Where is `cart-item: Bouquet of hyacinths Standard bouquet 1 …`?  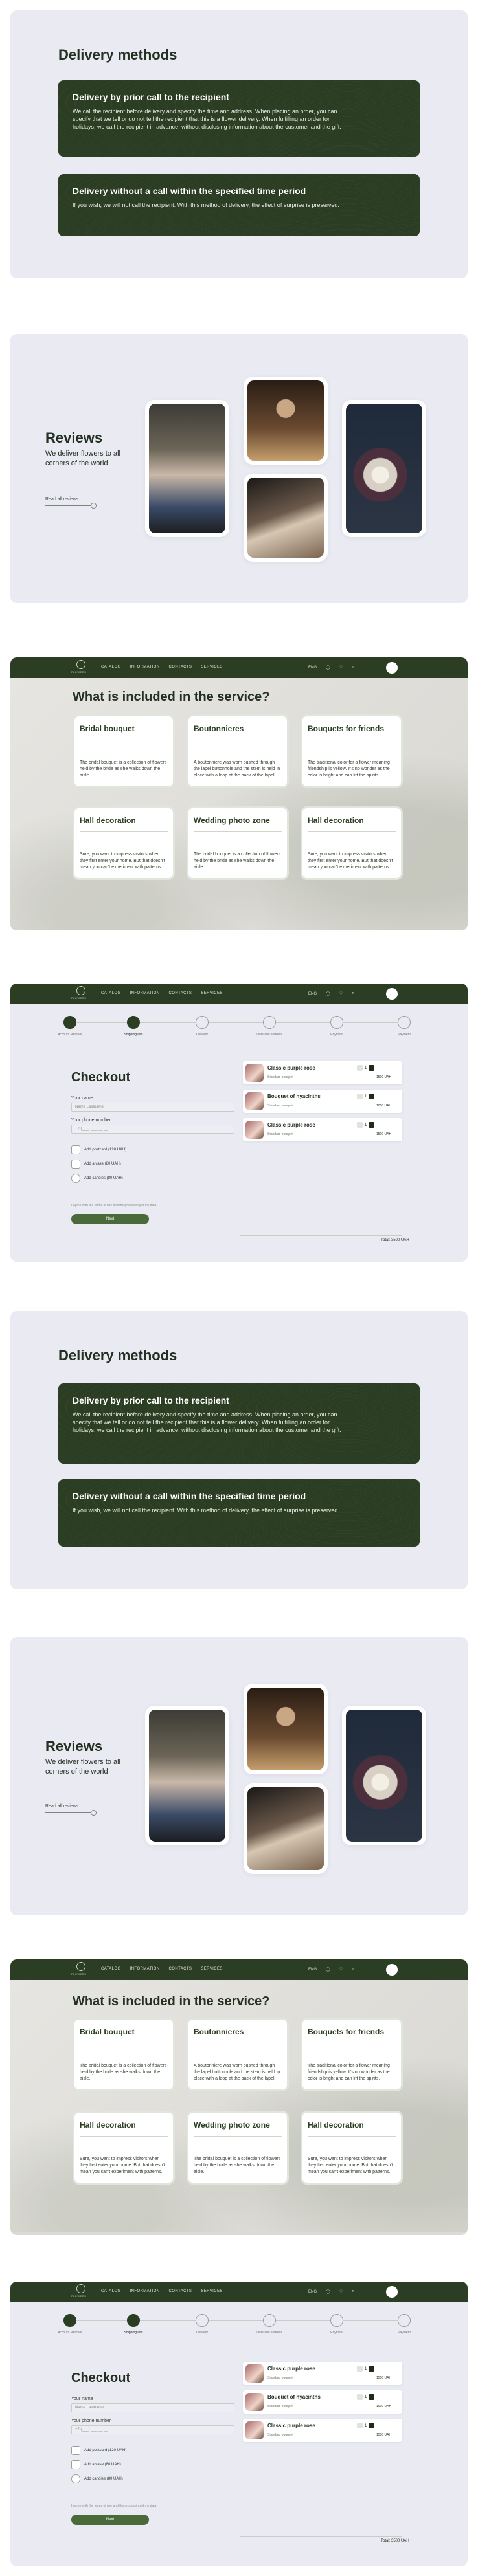
cart-item: Bouquet of hyacinths Standard bouquet 1 … is located at coordinates (322, 1101).